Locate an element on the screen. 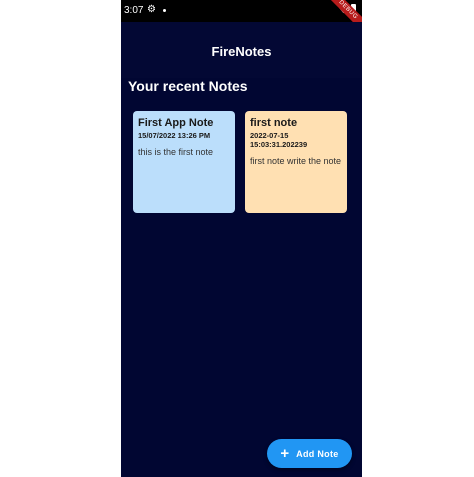 Image resolution: width=474 pixels, height=477 pixels. note-date: 15/07/2022 13:26 PM is located at coordinates (174, 135).